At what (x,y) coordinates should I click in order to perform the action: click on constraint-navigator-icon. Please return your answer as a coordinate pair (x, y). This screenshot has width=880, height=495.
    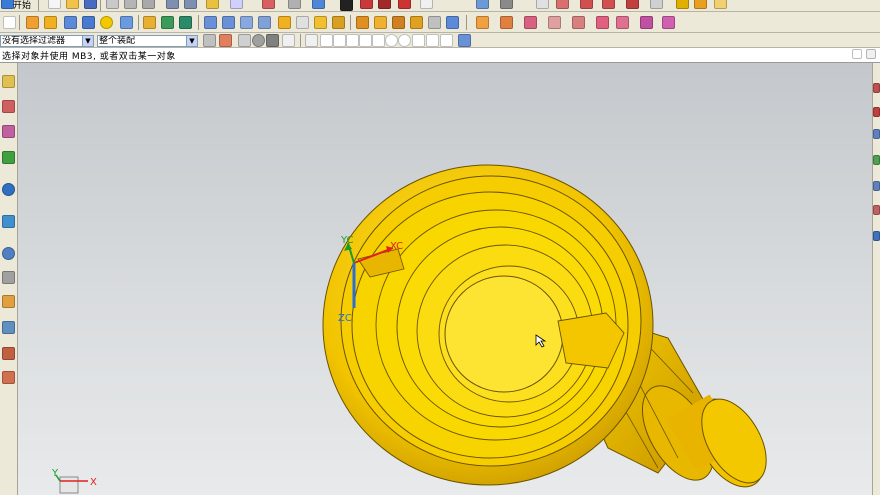
    Looking at the image, I should click on (8, 106).